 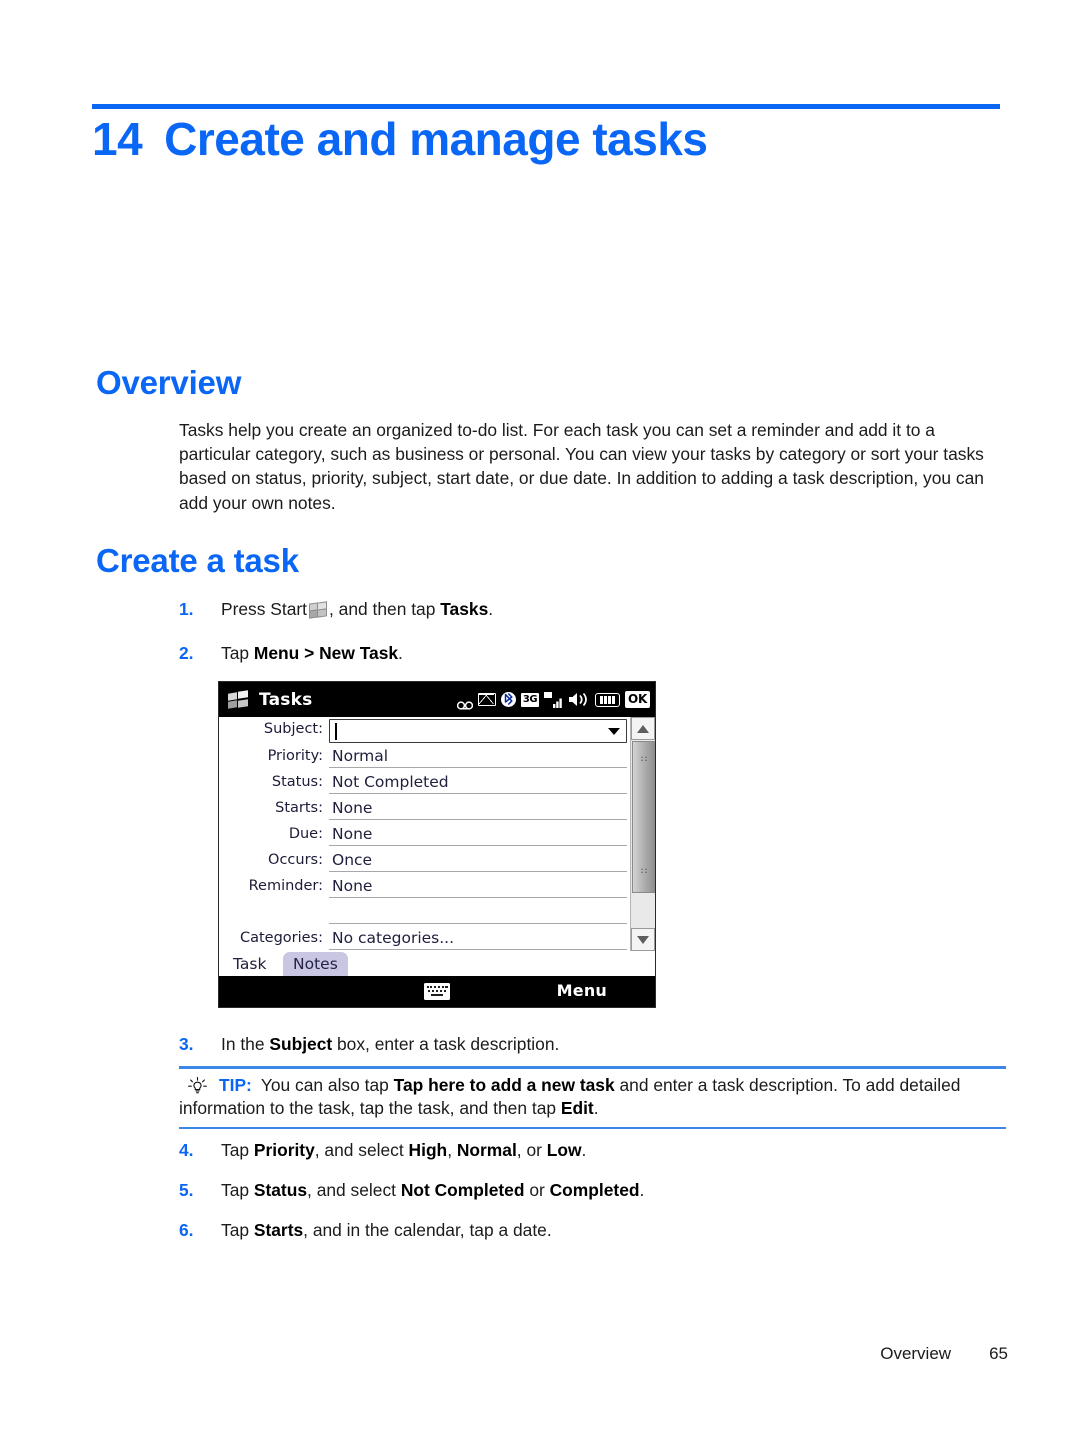 I want to click on step-3-suffix: box, enter a task description., so click(x=446, y=1044).